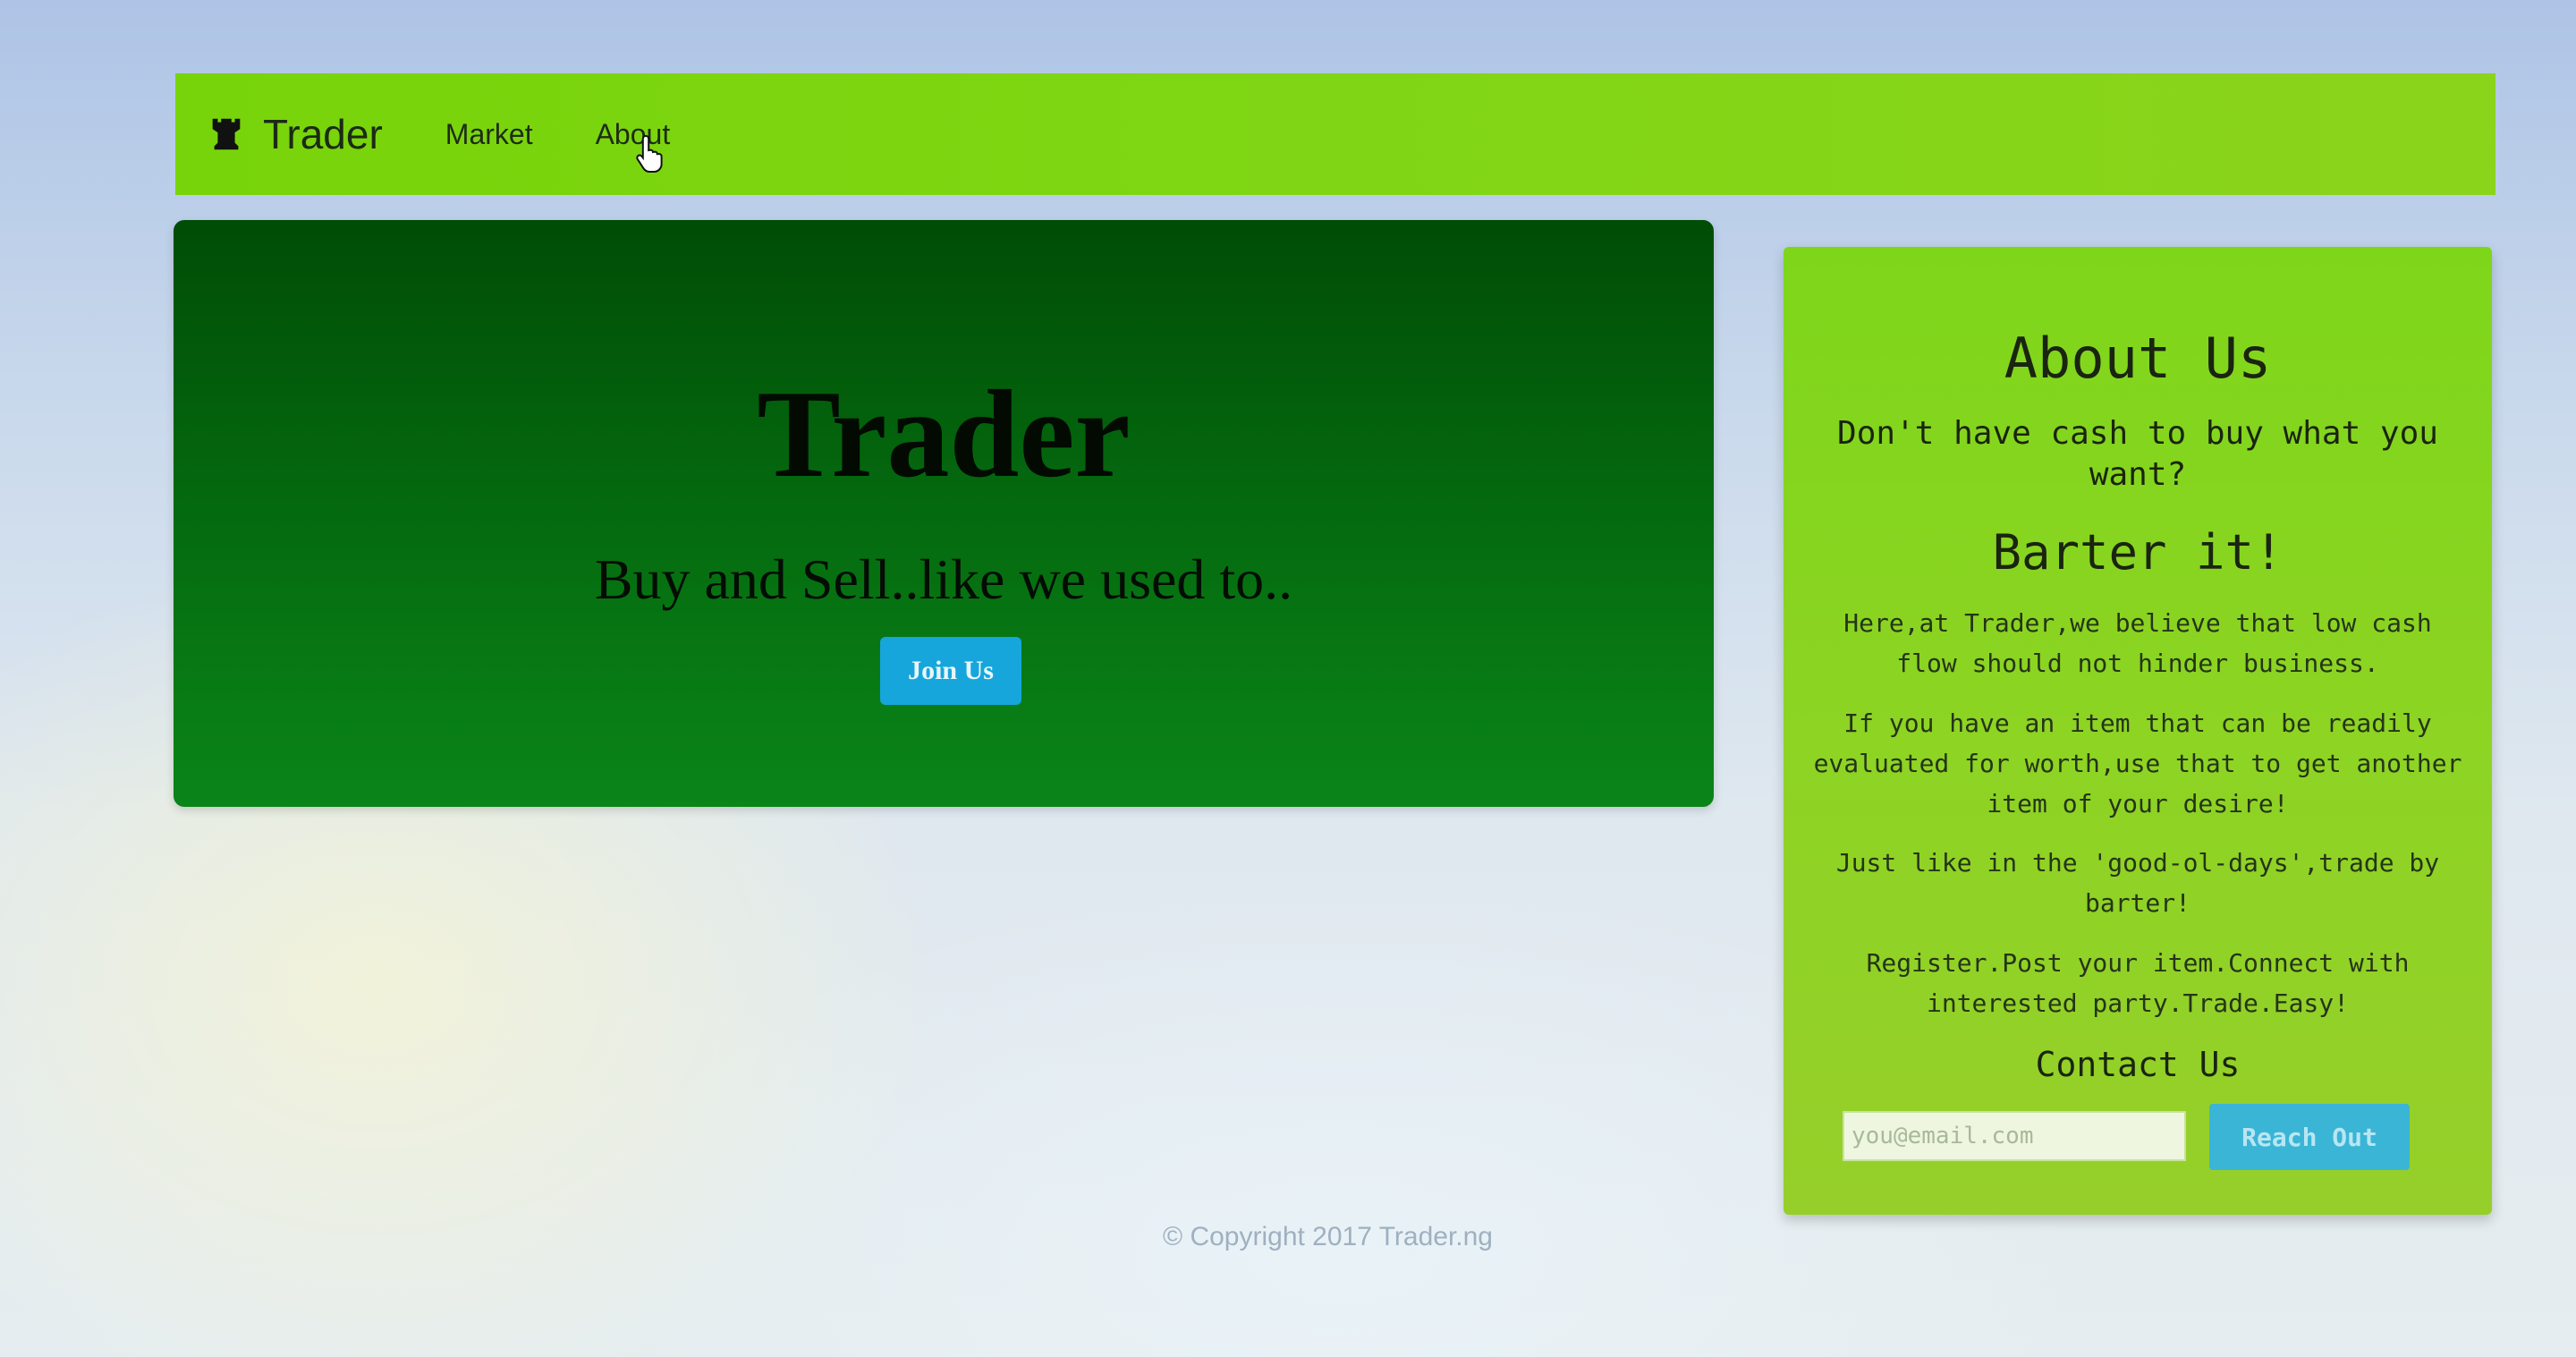  I want to click on nav-link-market: Market, so click(489, 135).